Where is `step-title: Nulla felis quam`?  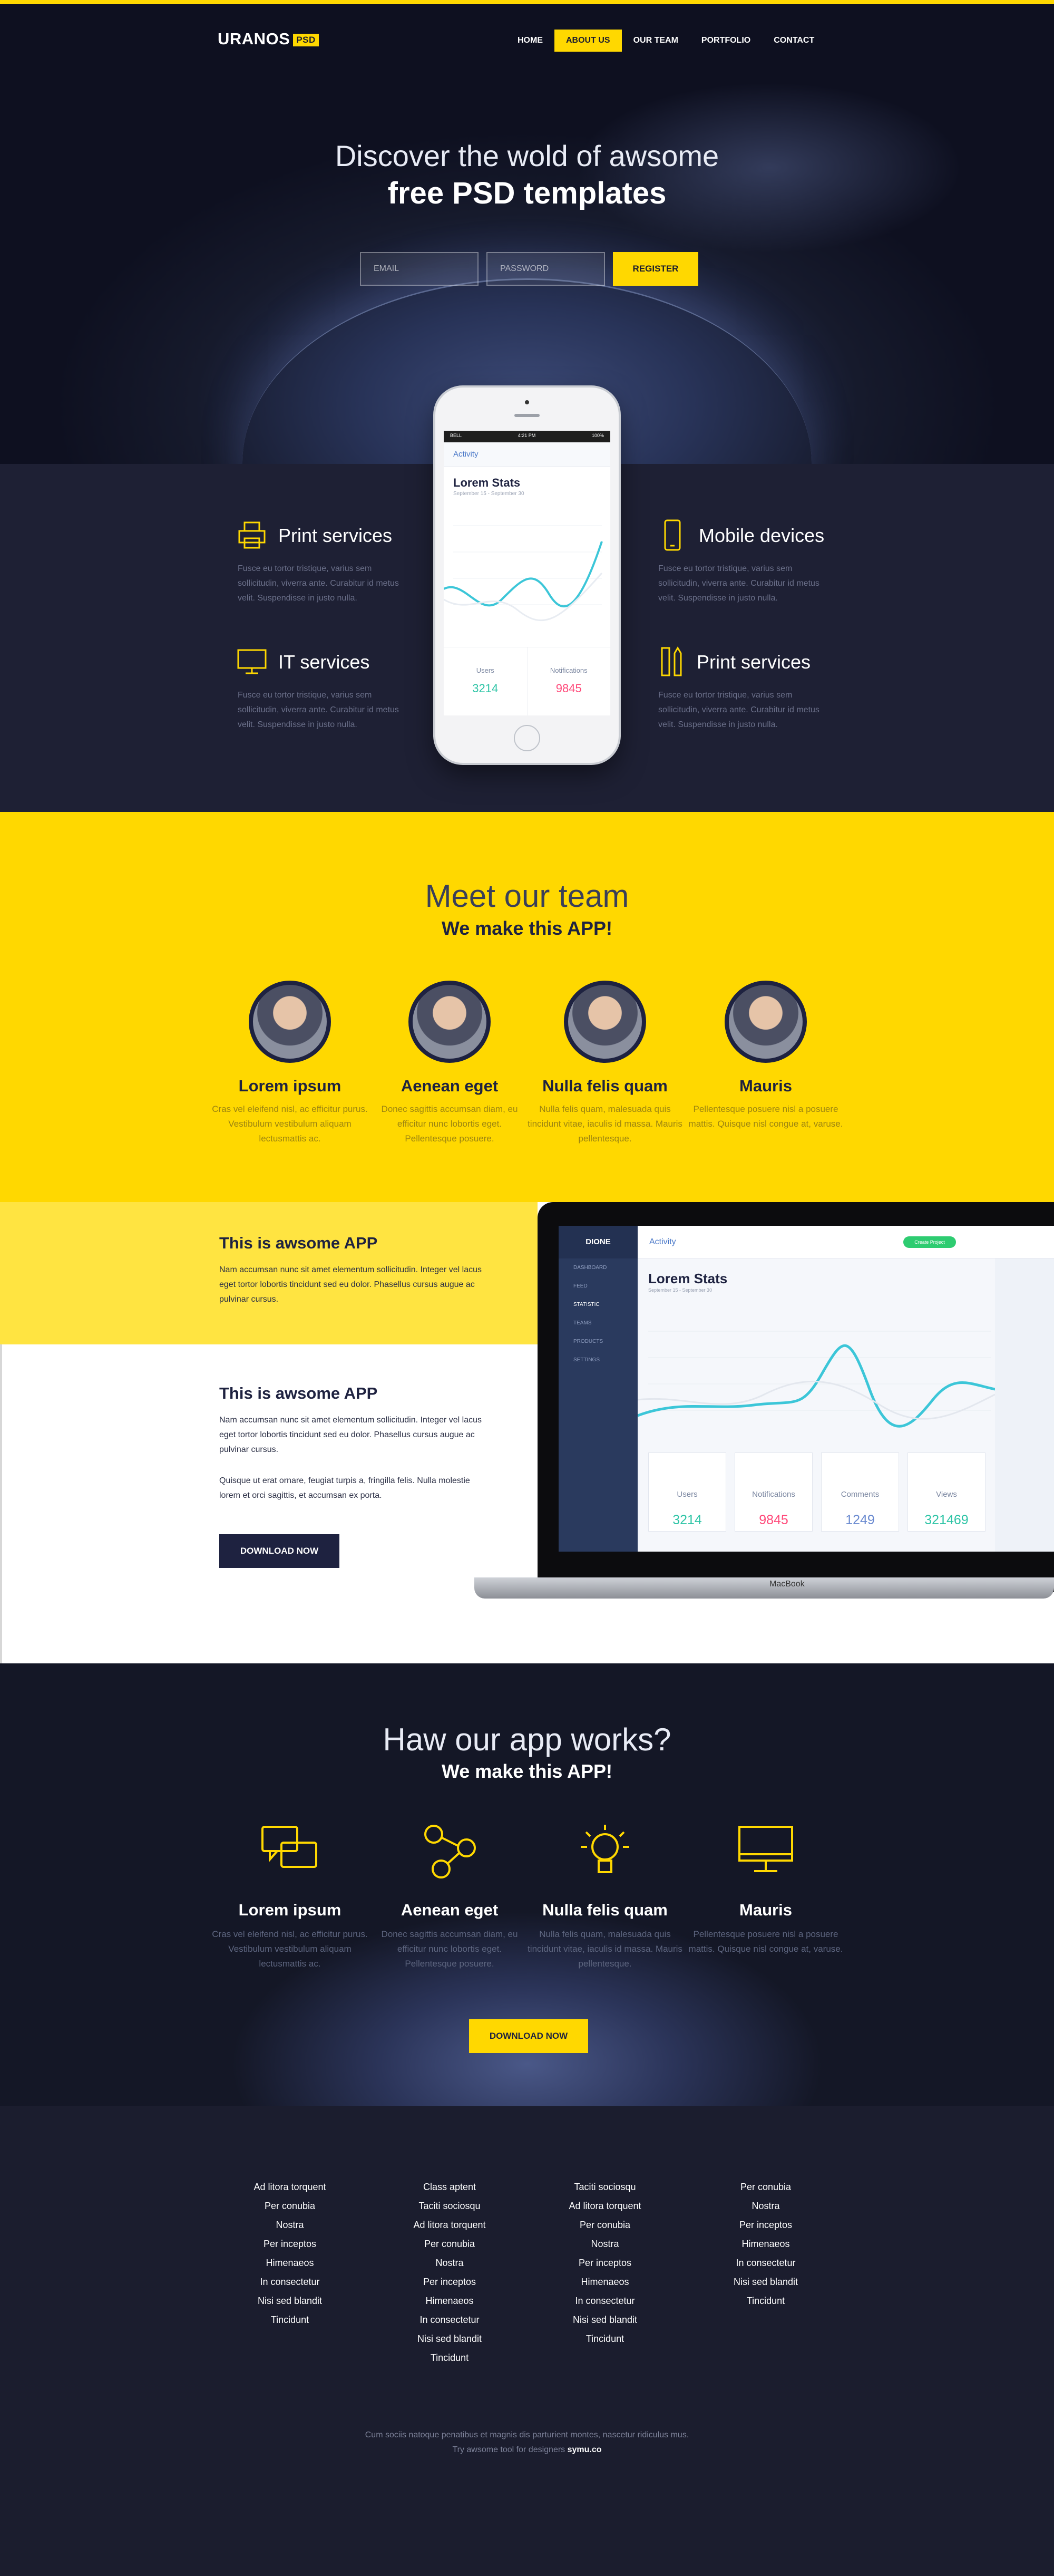 step-title: Nulla felis quam is located at coordinates (605, 1910).